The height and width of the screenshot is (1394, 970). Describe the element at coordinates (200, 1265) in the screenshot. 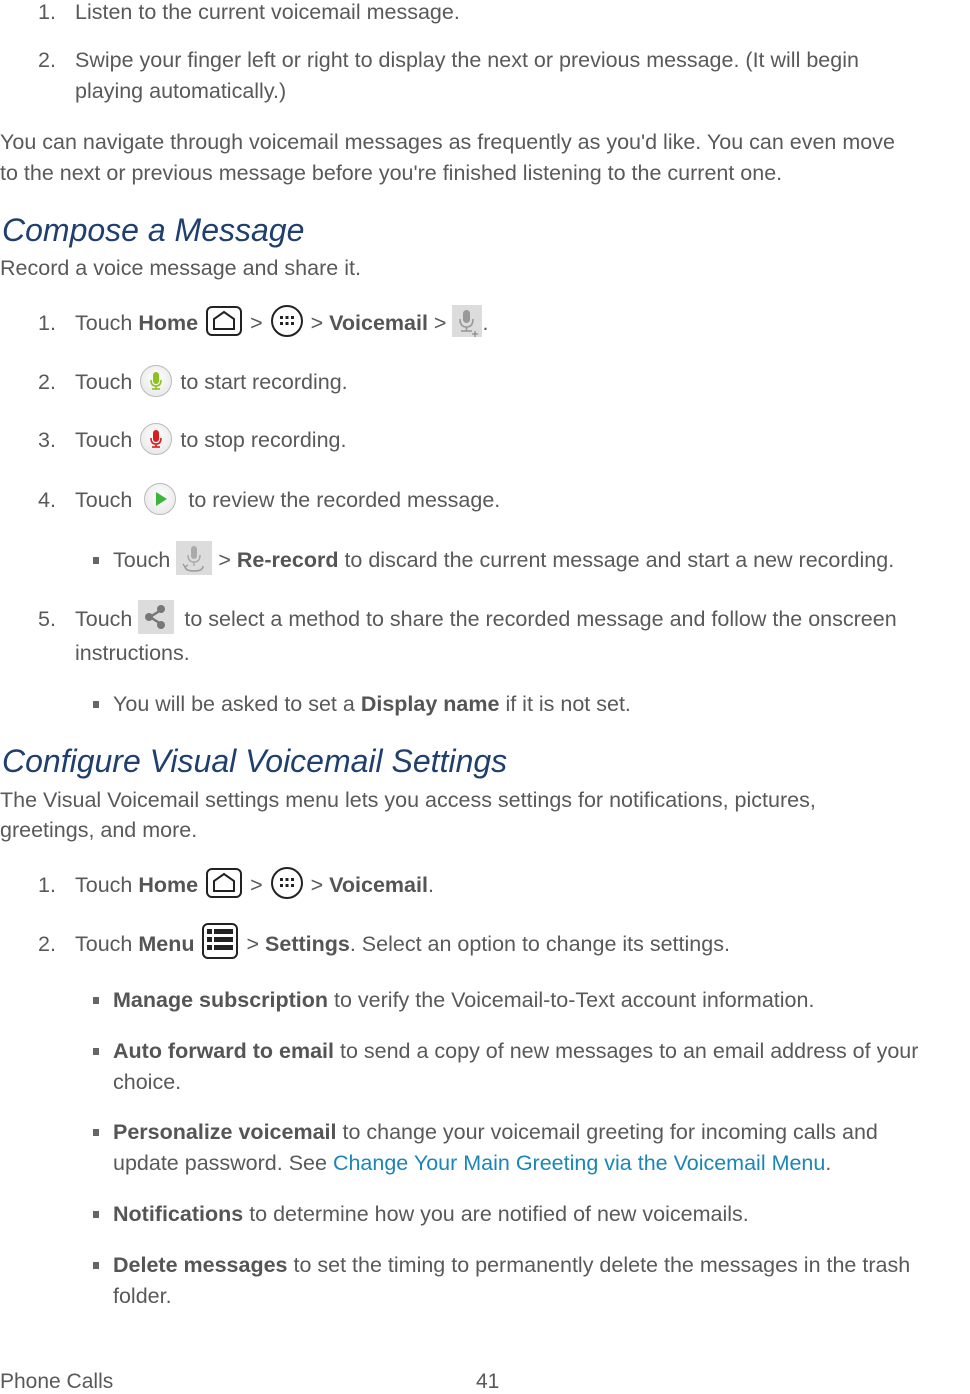

I see `option-label: Delete messages` at that location.